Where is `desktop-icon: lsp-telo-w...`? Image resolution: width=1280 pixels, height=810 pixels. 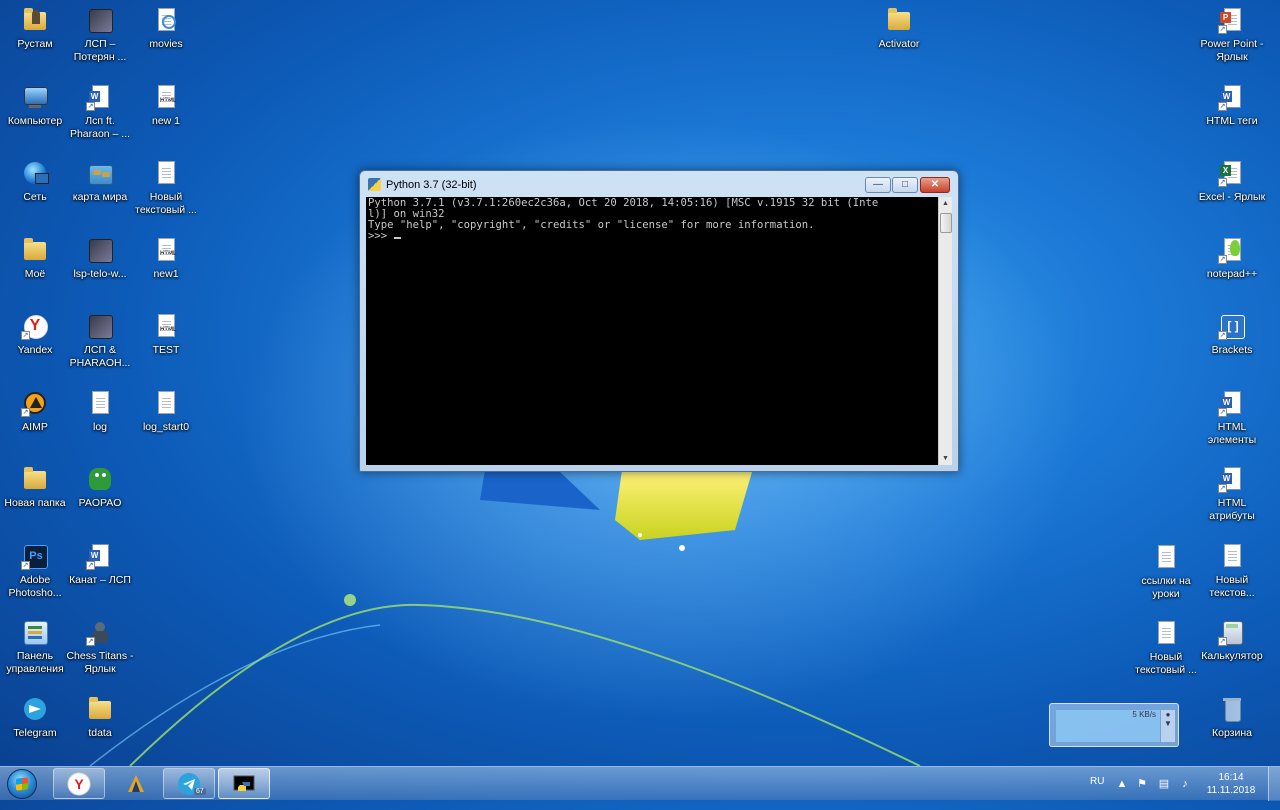 desktop-icon: lsp-telo-w... is located at coordinates (100, 272).